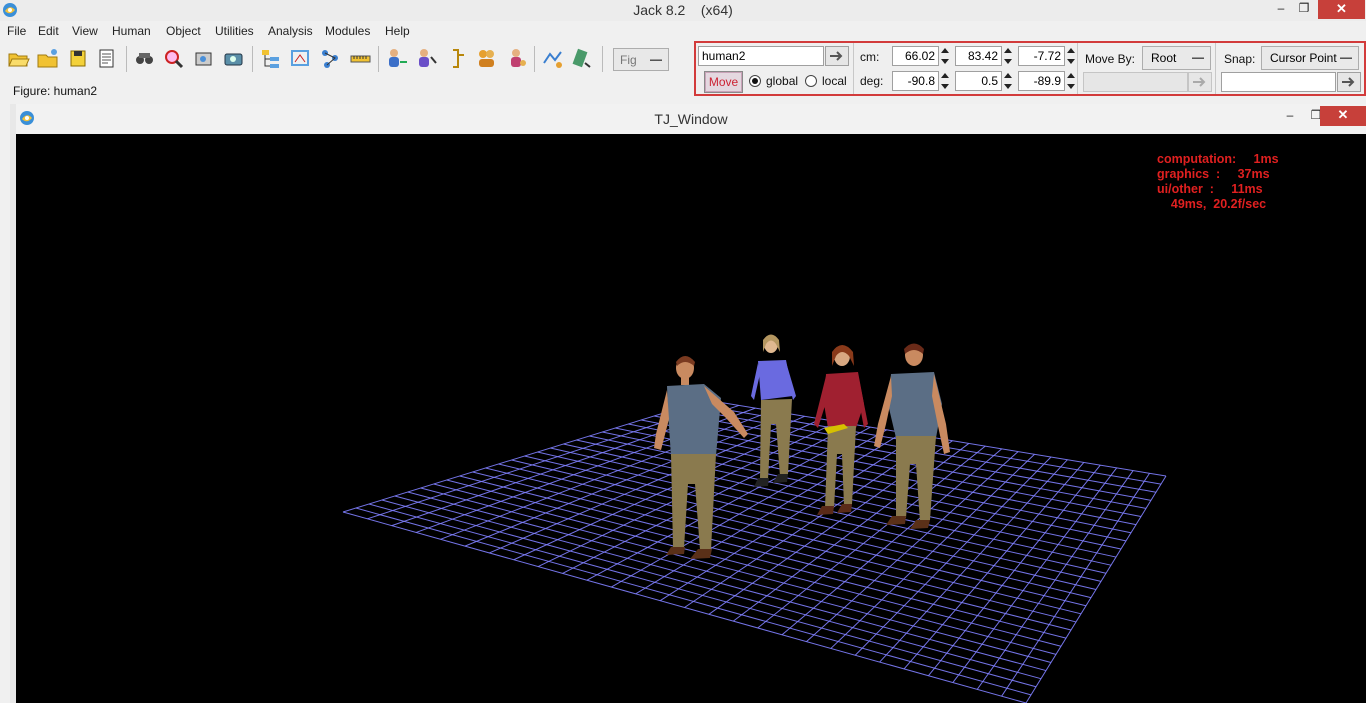 Image resolution: width=1366 pixels, height=703 pixels. What do you see at coordinates (131, 31) in the screenshot?
I see `menu-human: Human` at bounding box center [131, 31].